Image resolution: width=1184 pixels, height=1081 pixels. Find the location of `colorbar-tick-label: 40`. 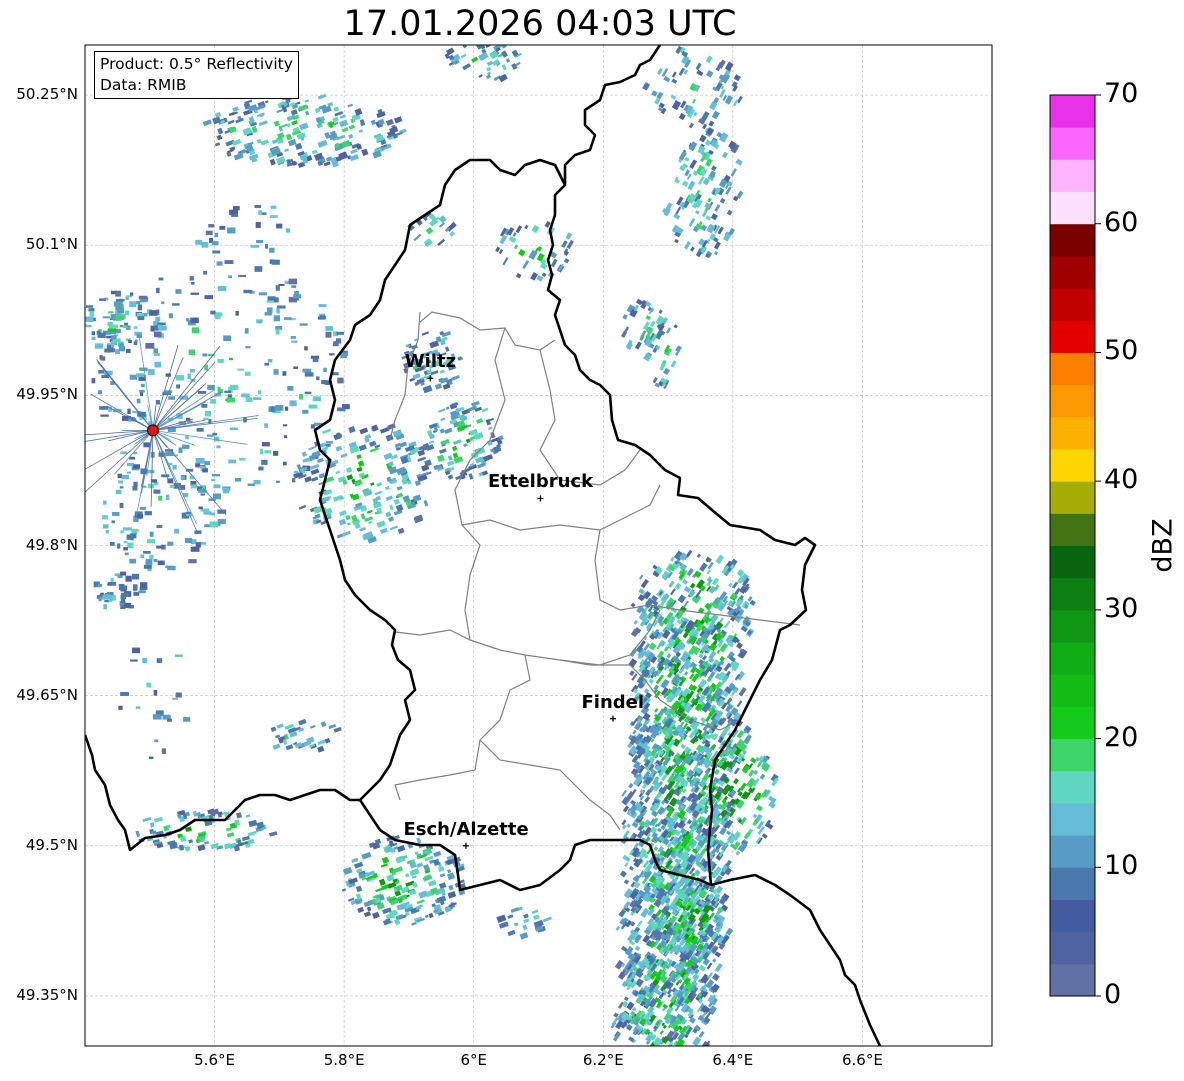

colorbar-tick-label: 40 is located at coordinates (1121, 480).